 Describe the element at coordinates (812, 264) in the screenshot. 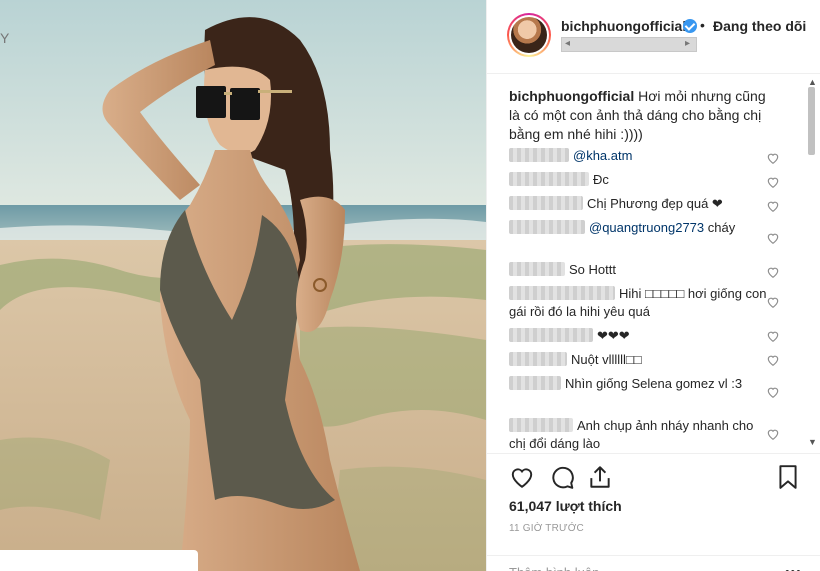

I see `comments-scrollbar: ▲ ▼` at that location.